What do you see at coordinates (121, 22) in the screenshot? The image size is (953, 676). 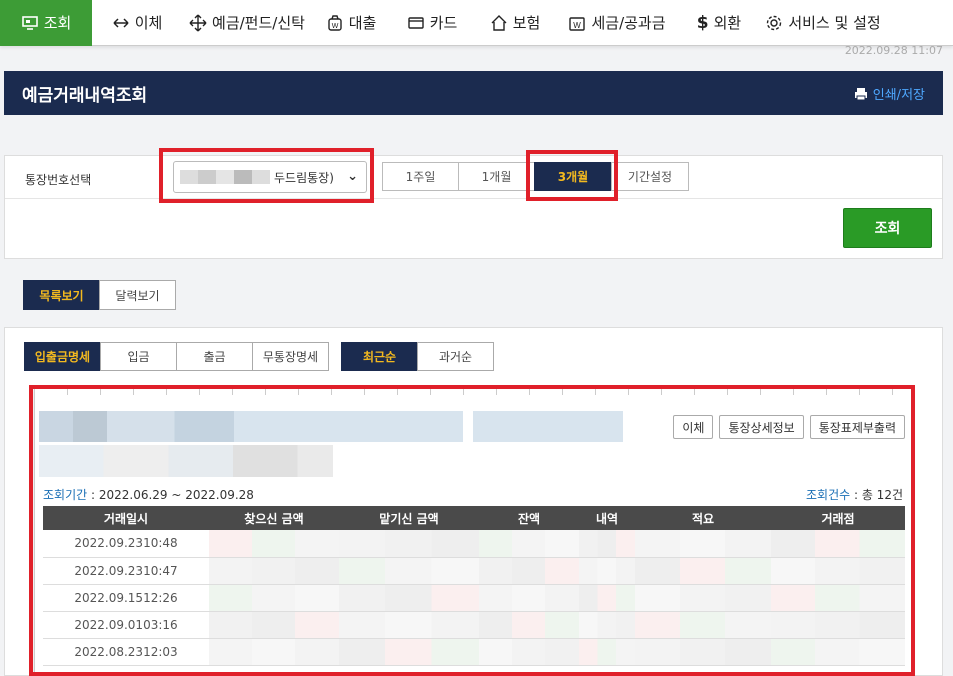 I see `transfer-arrows-icon` at bounding box center [121, 22].